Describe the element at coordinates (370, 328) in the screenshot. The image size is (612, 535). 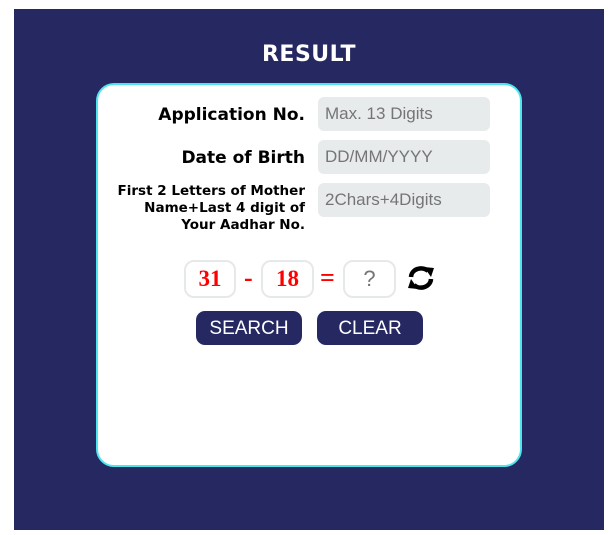
I see `clear-button: CLEAR` at that location.